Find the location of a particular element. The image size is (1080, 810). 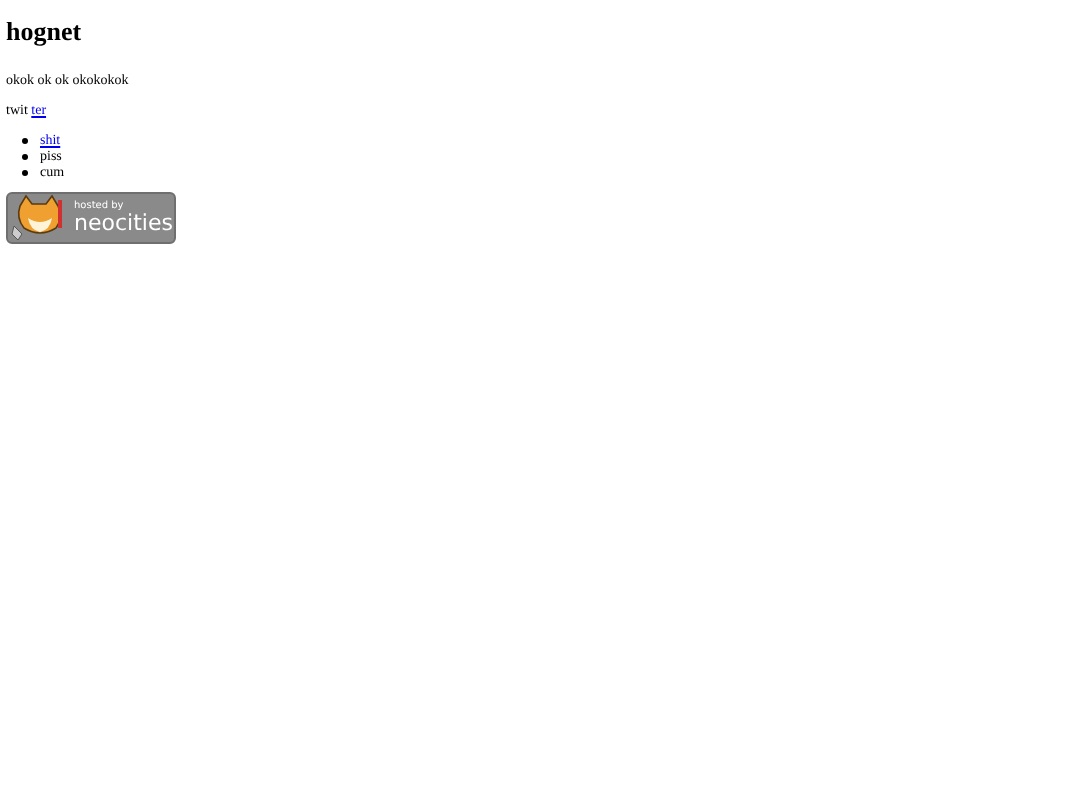

badge-brand: neocities is located at coordinates (123, 224).